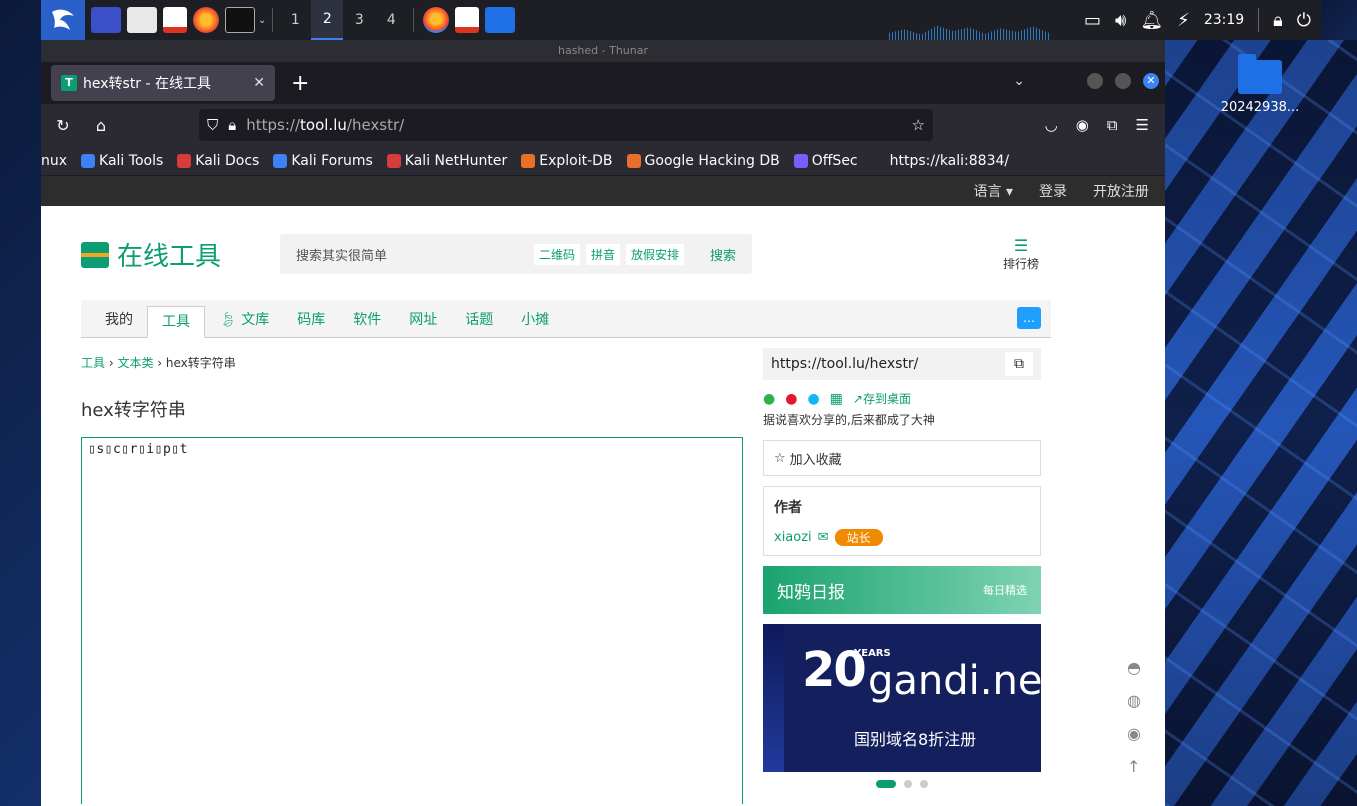  I want to click on menu-stall: 小摊, so click(535, 321).